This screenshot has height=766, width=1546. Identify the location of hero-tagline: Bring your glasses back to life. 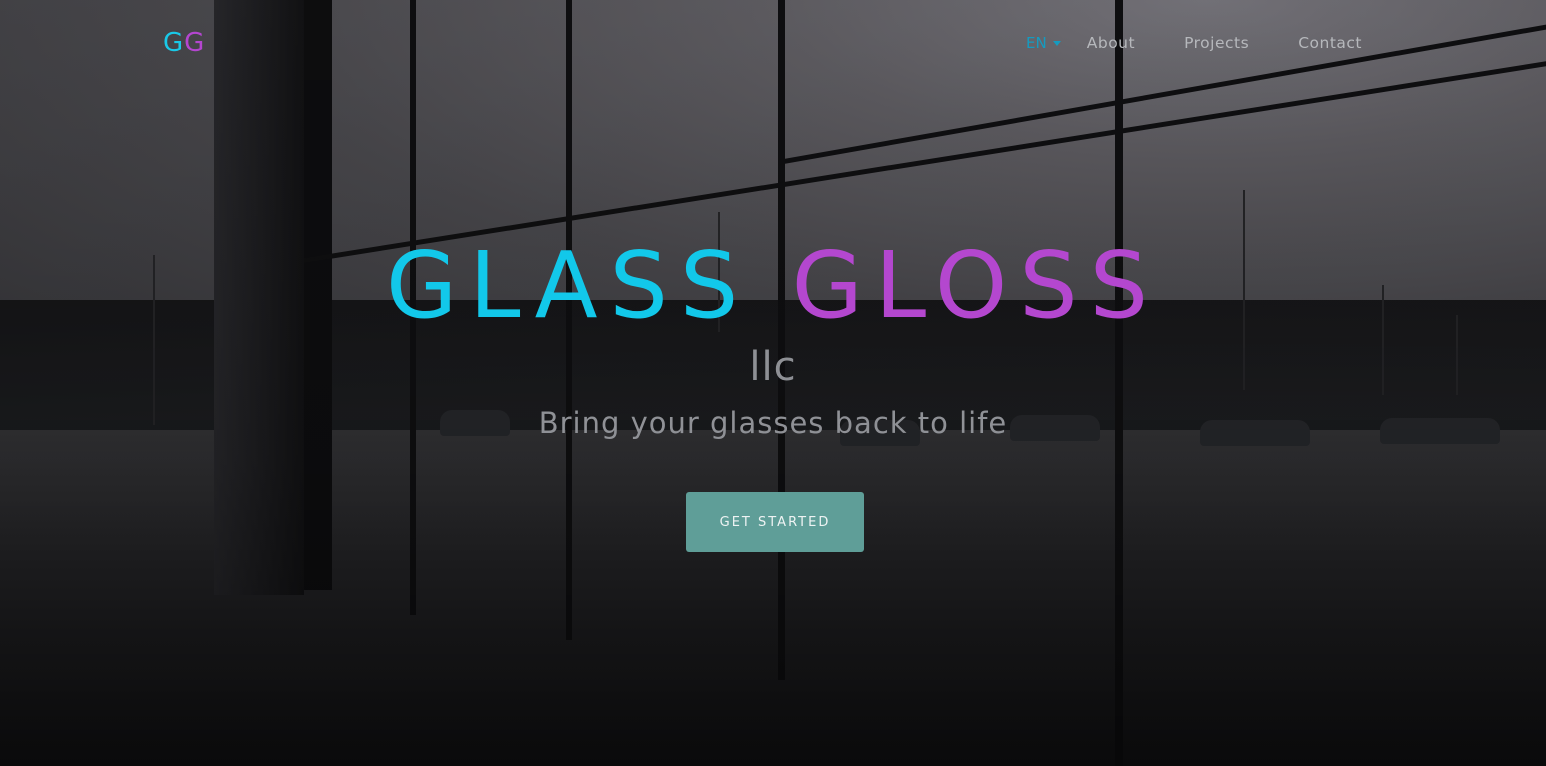
(773, 423).